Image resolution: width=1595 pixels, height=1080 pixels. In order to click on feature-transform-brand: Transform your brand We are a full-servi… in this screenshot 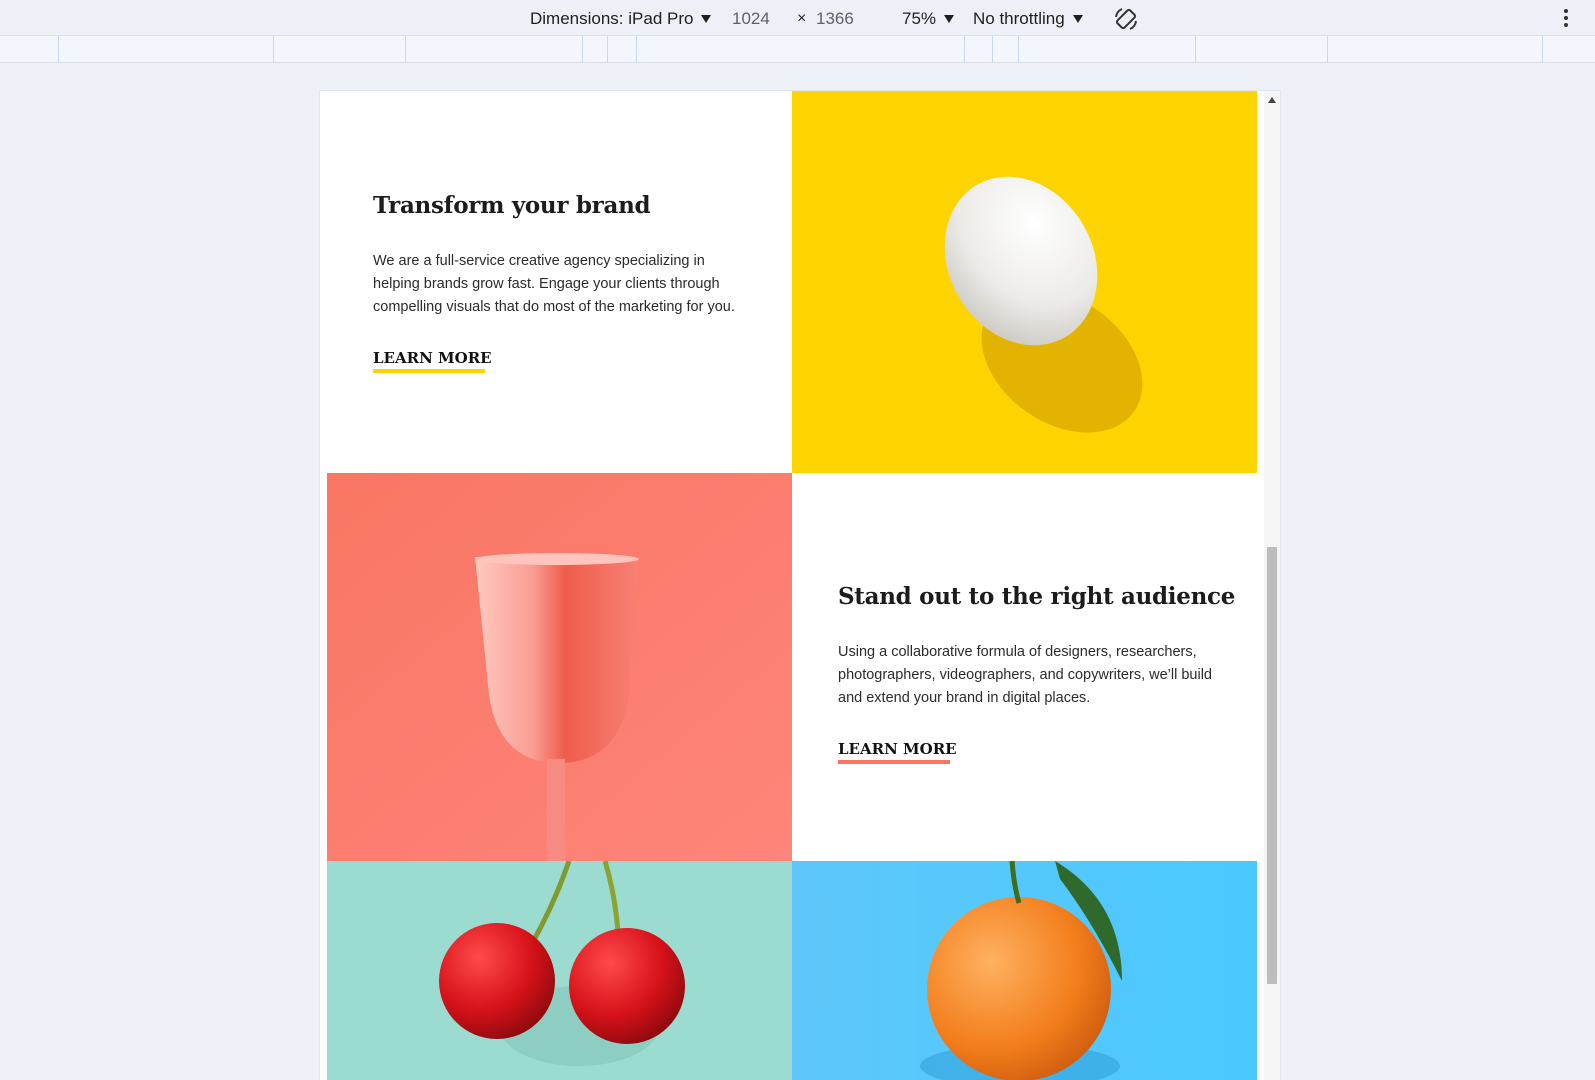, I will do `click(559, 282)`.